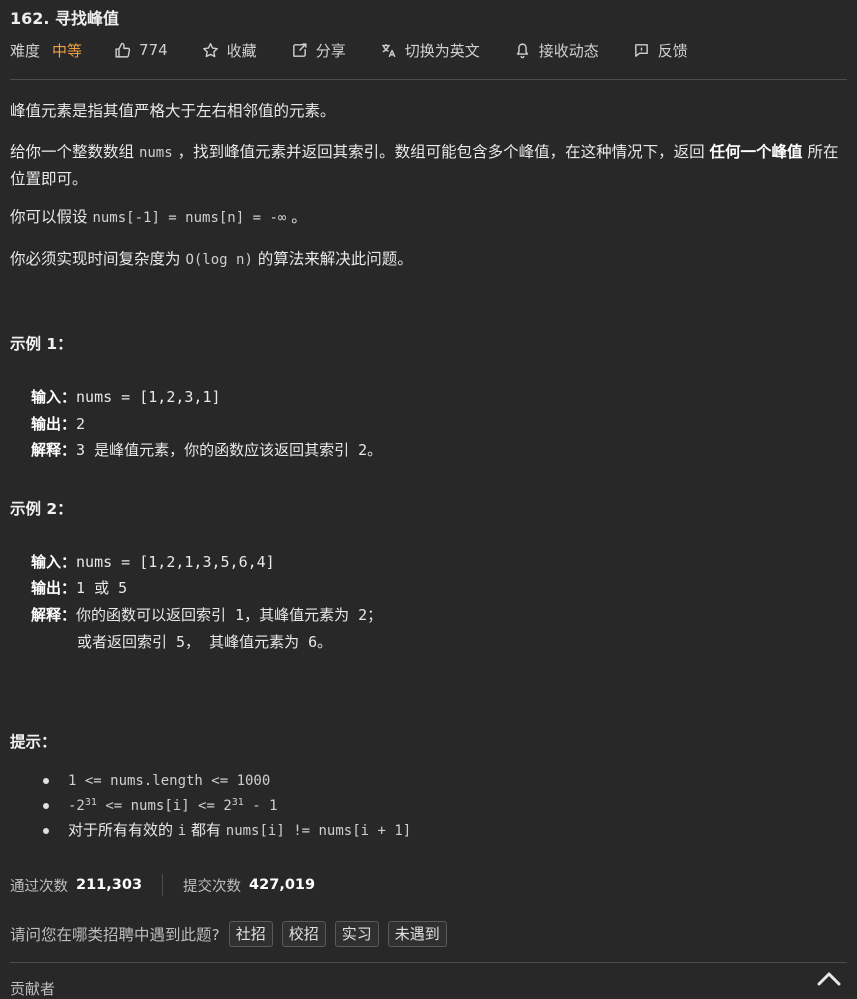 The image size is (857, 999). Describe the element at coordinates (641, 50) in the screenshot. I see `feedback-icon` at that location.